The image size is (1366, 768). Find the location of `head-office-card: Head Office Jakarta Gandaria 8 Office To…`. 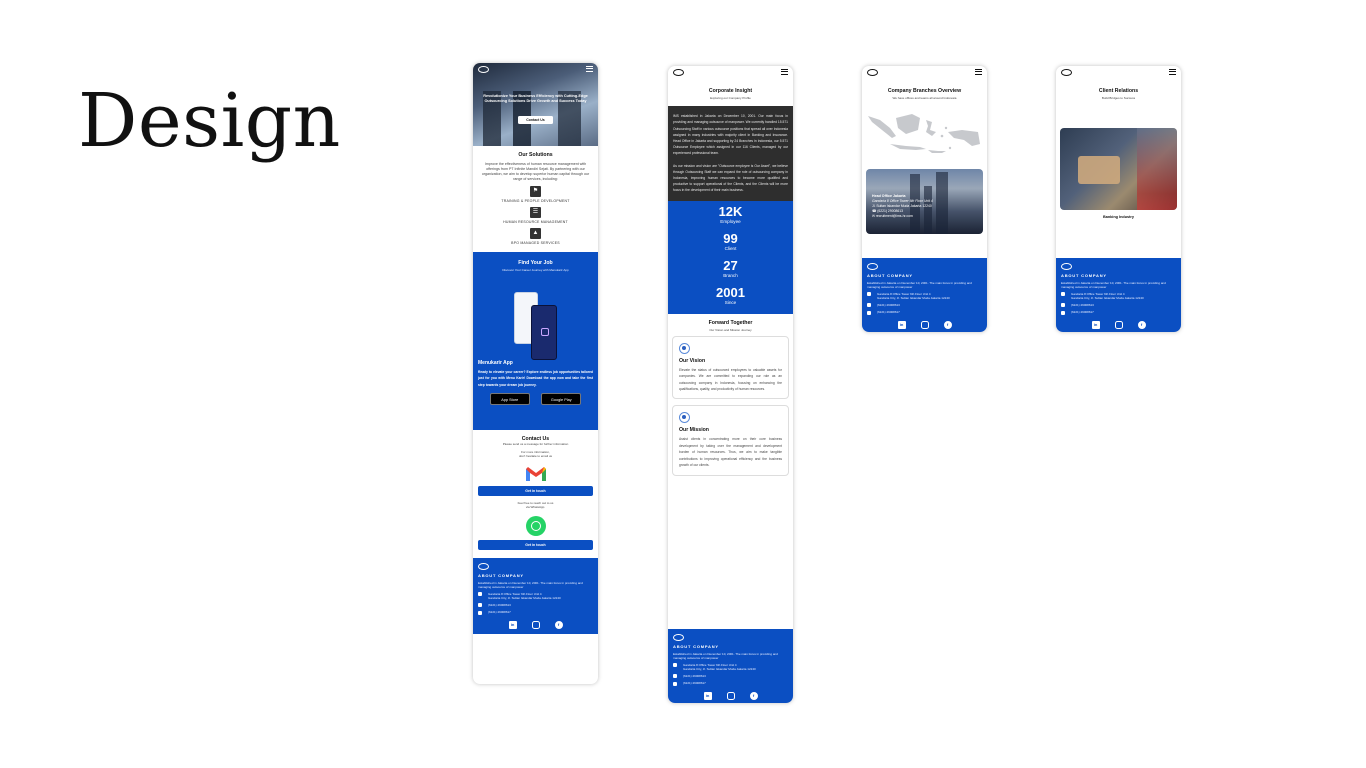

head-office-card: Head Office Jakarta Gandaria 8 Office To… is located at coordinates (924, 202).